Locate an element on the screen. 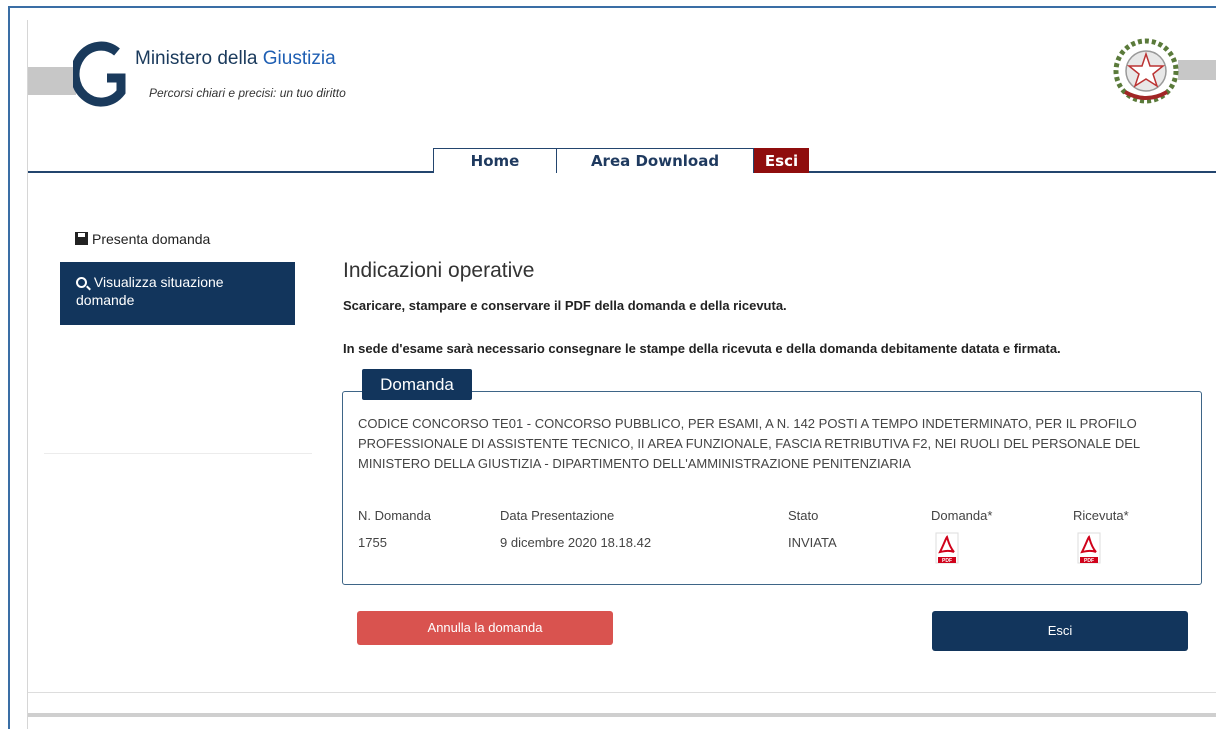 This screenshot has width=1216, height=729. sidebar-item-label: Visualizza situazione domande is located at coordinates (150, 291).